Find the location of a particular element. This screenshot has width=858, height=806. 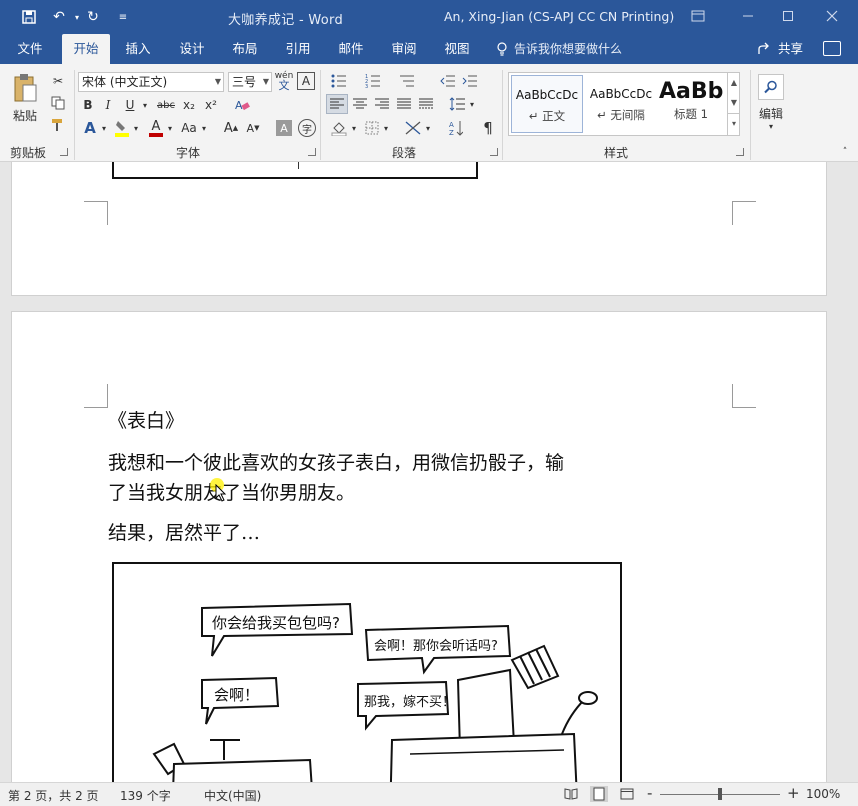

web-layout-icon is located at coordinates (627, 794).